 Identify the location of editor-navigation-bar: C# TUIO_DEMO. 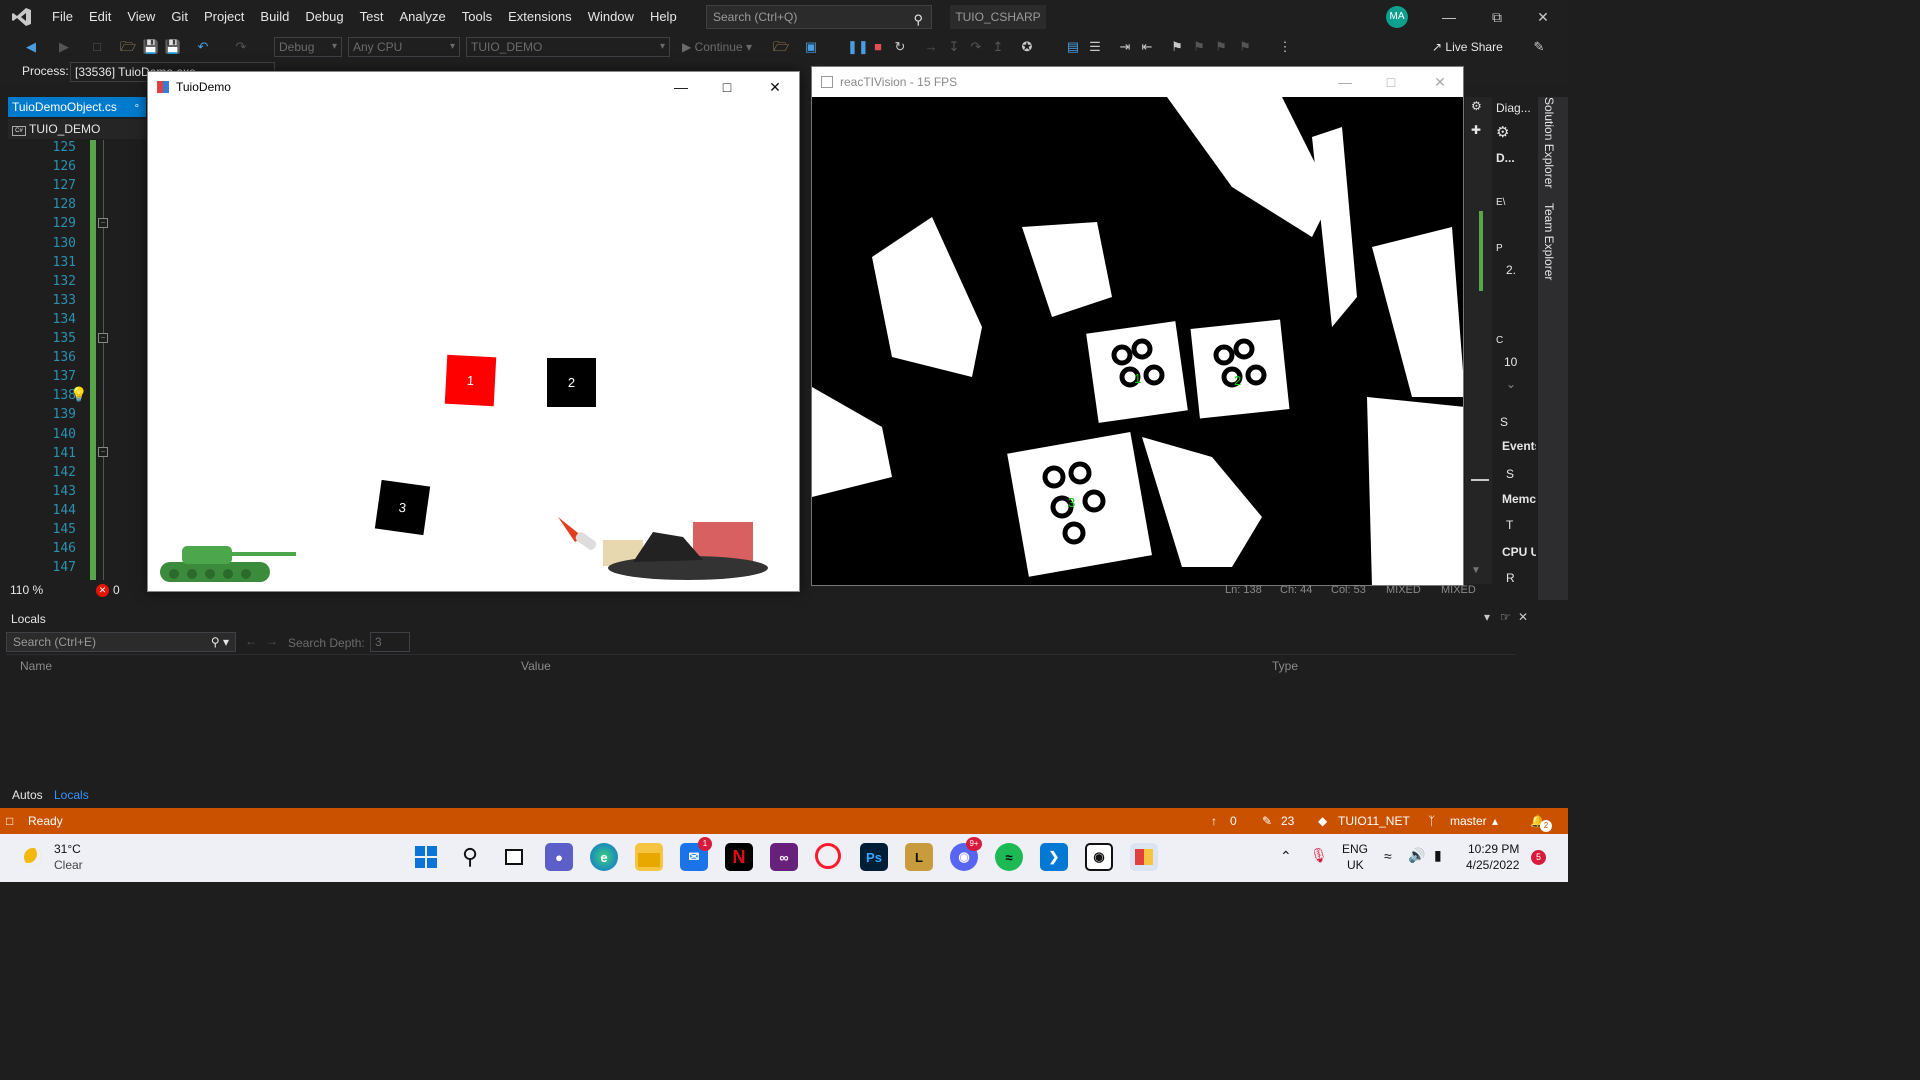
(77, 129).